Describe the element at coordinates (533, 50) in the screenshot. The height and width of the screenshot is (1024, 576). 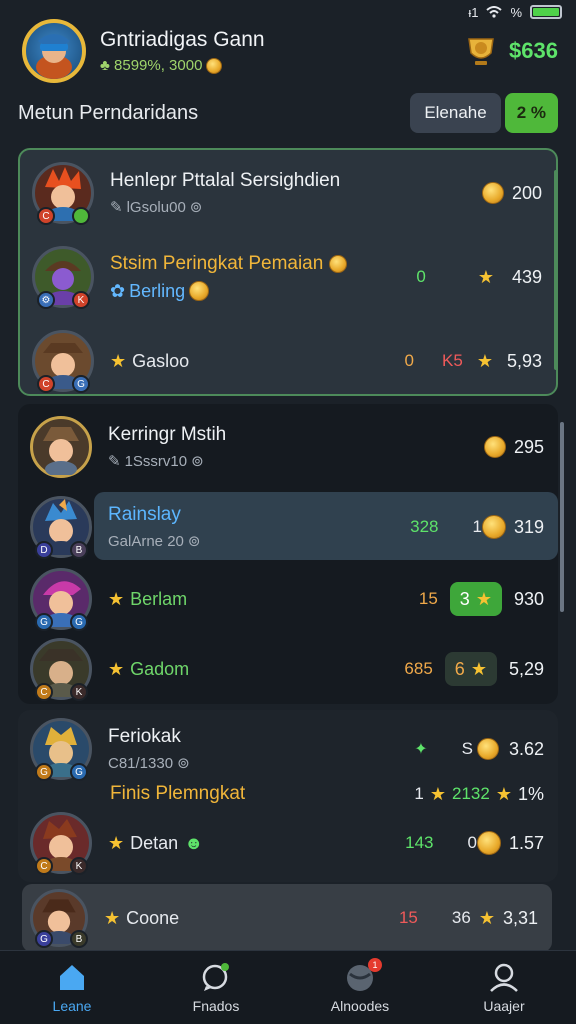
I see `currency-balance: $636` at that location.